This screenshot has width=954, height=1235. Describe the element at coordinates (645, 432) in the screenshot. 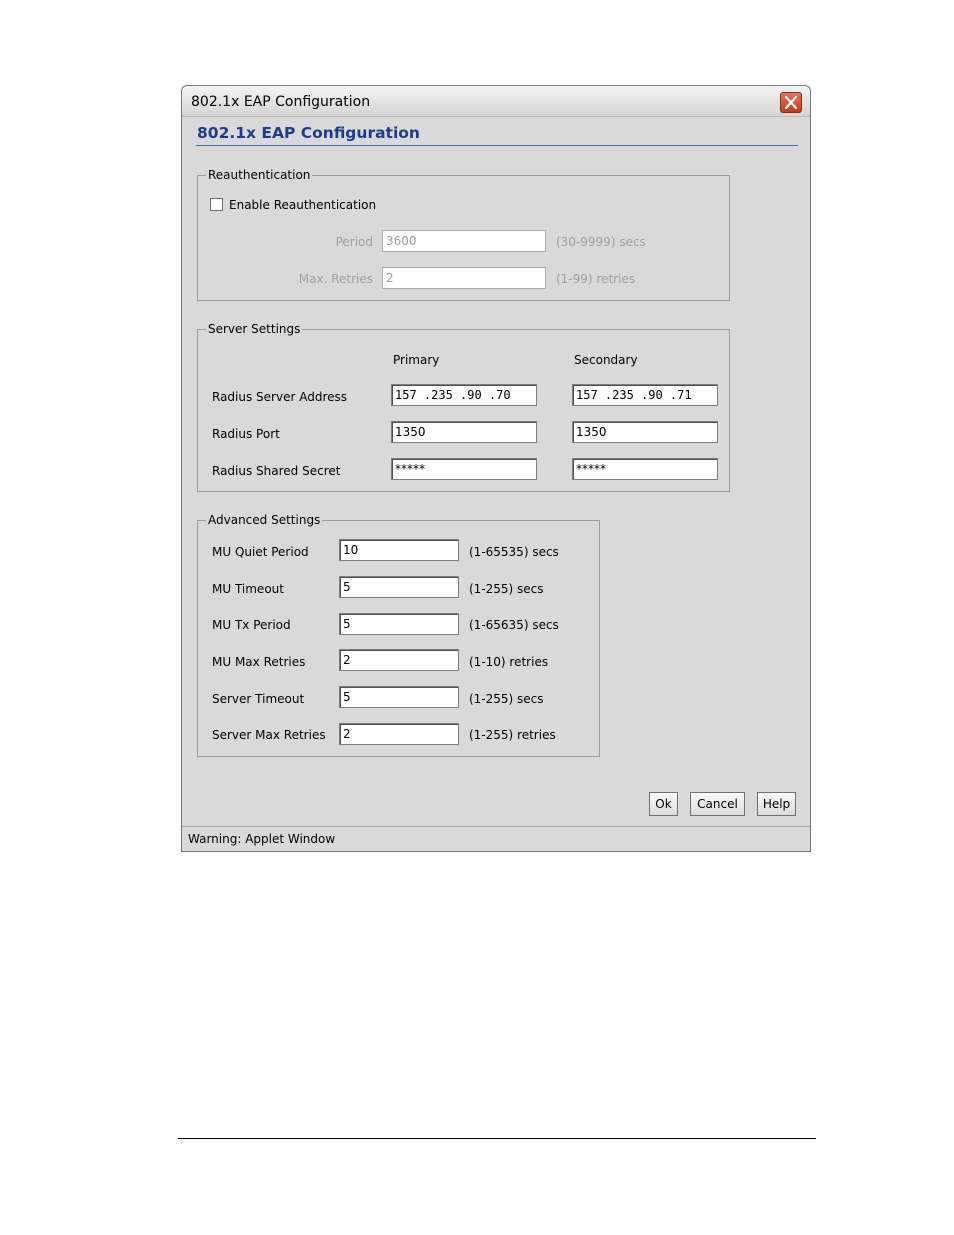

I see `radius-port-secondary-input: 1350` at that location.